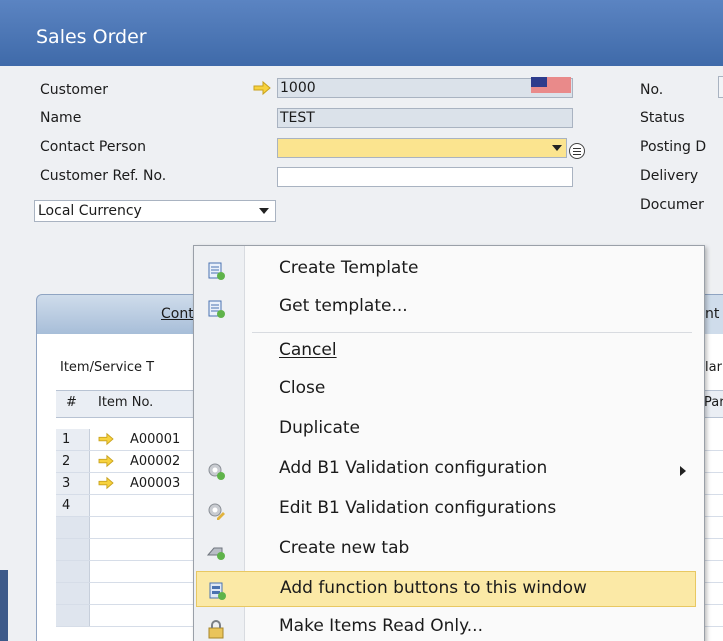 Image resolution: width=723 pixels, height=641 pixels. Describe the element at coordinates (302, 388) in the screenshot. I see `menu-item-label: Close` at that location.